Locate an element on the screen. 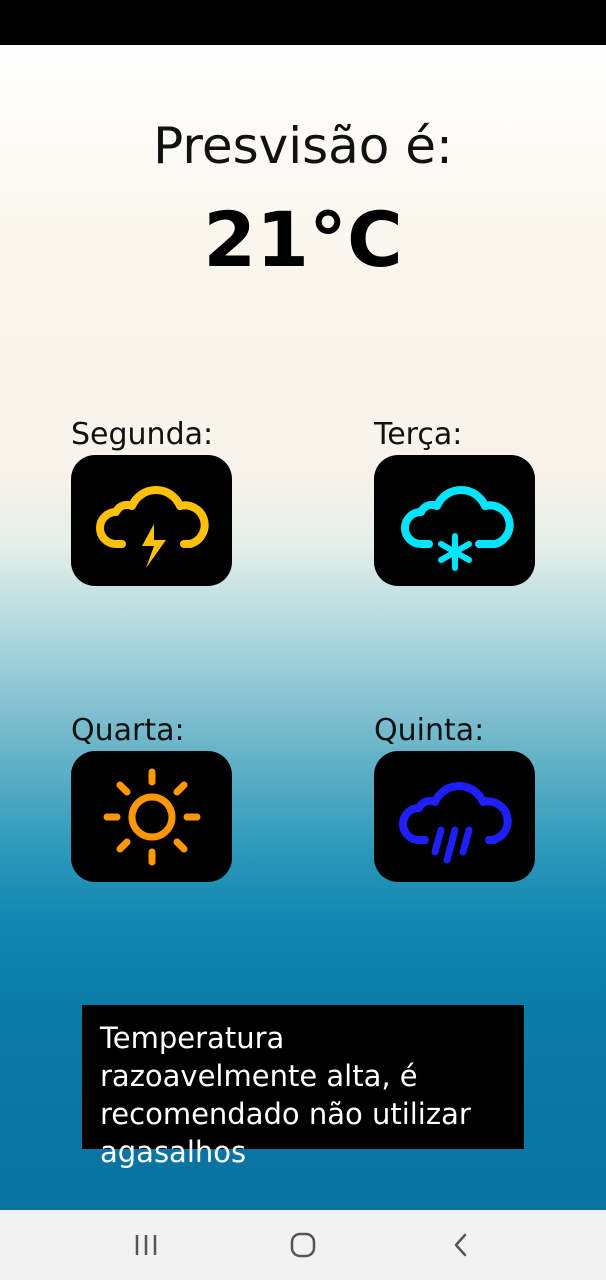 The image size is (606, 1280). navigation-bar is located at coordinates (303, 1245).